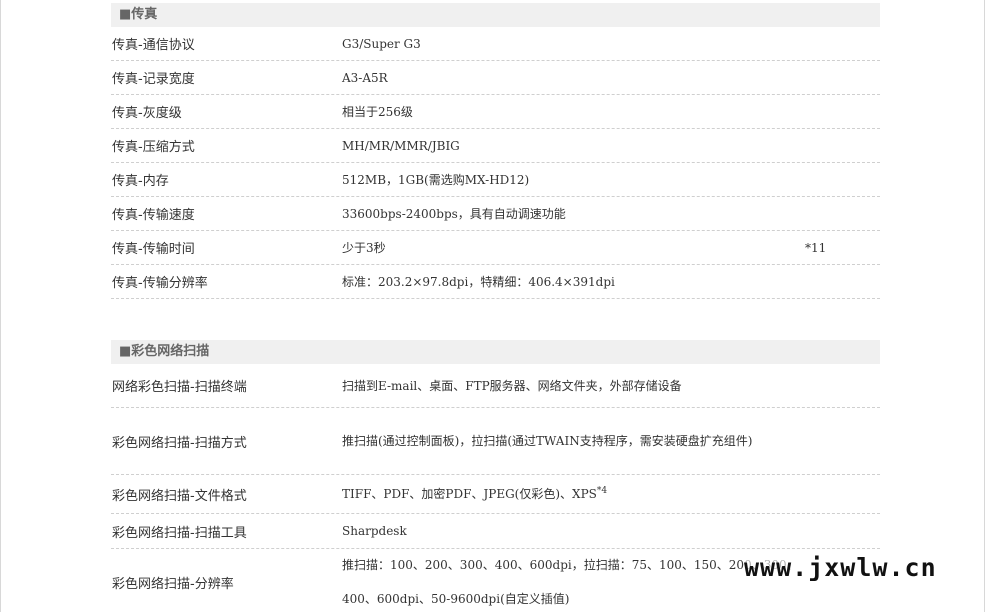 The width and height of the screenshot is (988, 616). I want to click on table-row: 传真-内存 512MB，1GB(需选购MX-HD12), so click(495, 180).